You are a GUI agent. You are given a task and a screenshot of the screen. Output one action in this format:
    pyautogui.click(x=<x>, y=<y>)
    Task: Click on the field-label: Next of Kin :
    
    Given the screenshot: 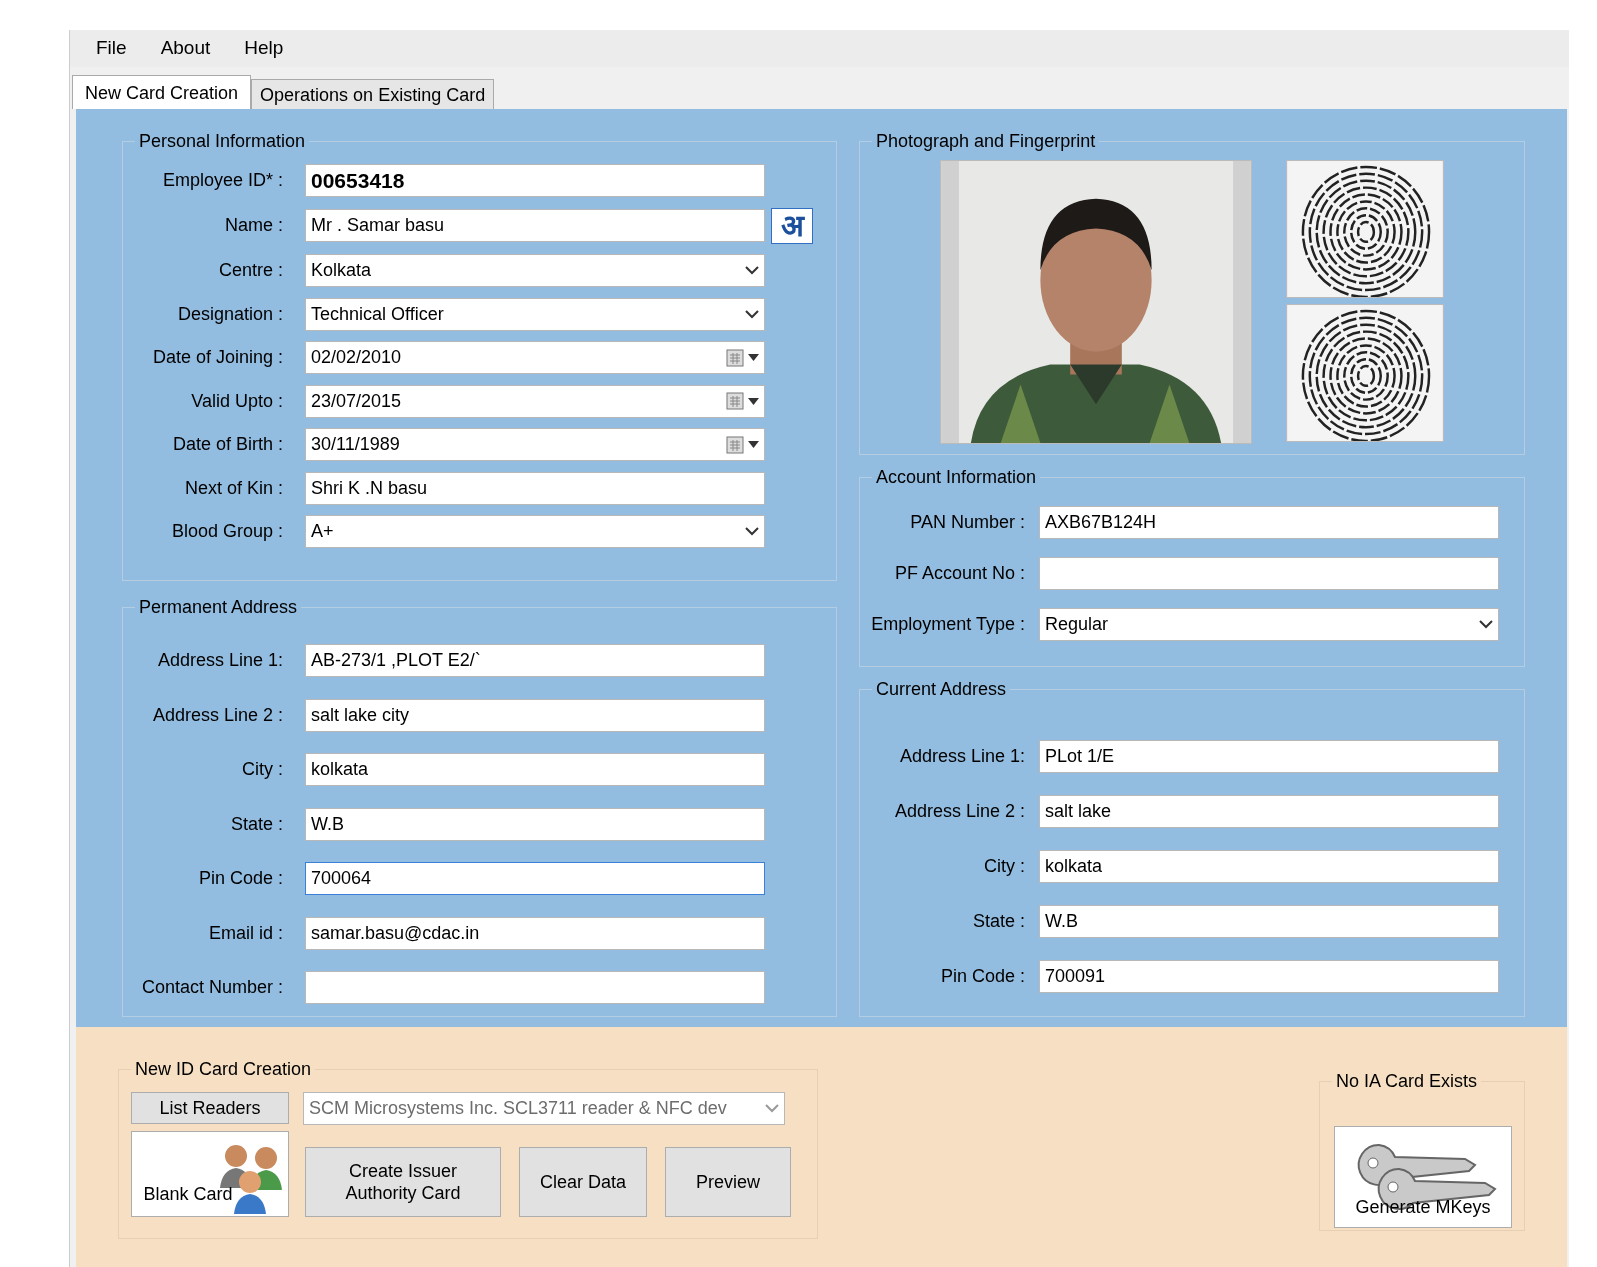 What is the action you would take?
    pyautogui.click(x=233, y=488)
    